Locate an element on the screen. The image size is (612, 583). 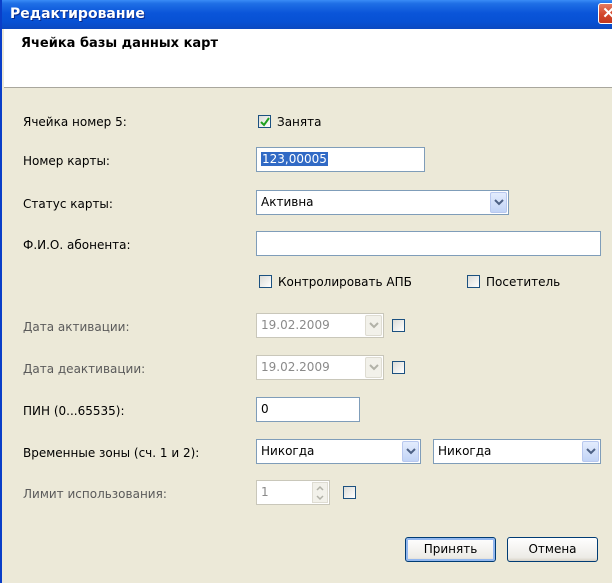
check-icon is located at coordinates (265, 122).